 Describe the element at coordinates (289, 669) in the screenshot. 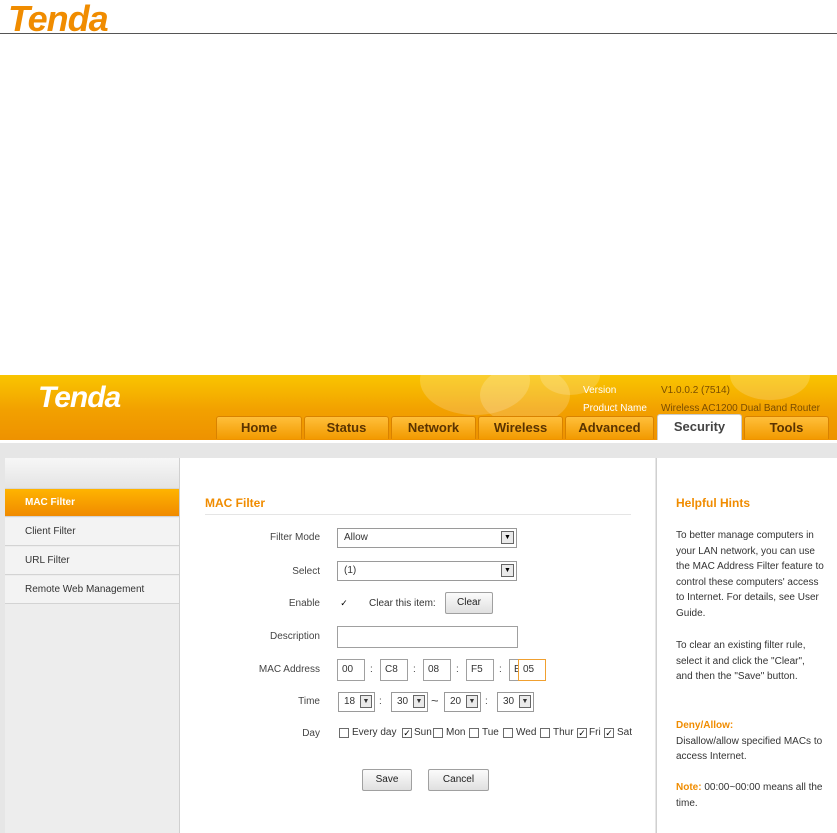

I see `mac-address-label: MAC Address` at that location.